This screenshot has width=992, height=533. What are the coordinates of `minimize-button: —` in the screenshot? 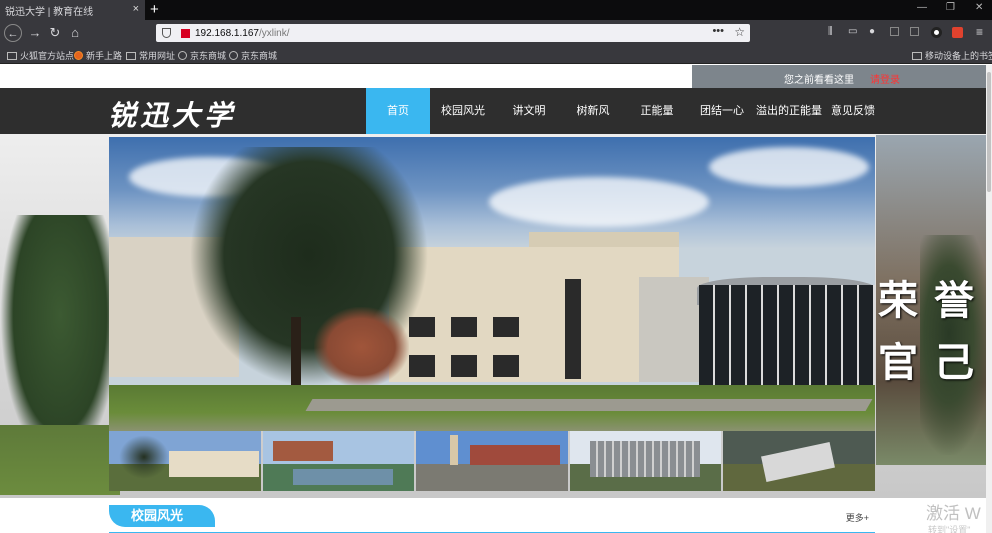 It's located at (922, 7).